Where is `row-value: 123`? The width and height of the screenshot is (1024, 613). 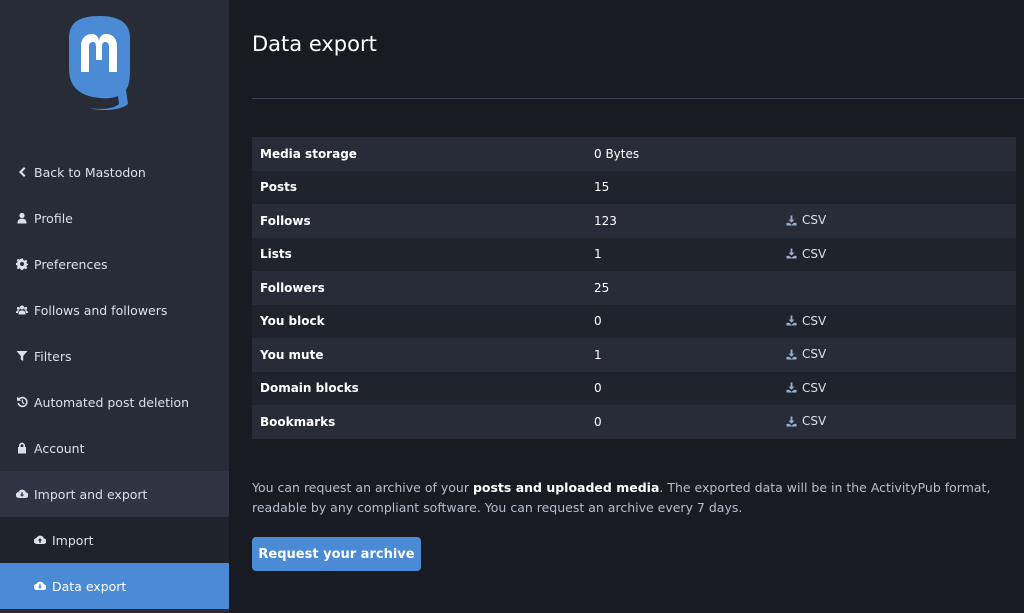
row-value: 123 is located at coordinates (682, 221).